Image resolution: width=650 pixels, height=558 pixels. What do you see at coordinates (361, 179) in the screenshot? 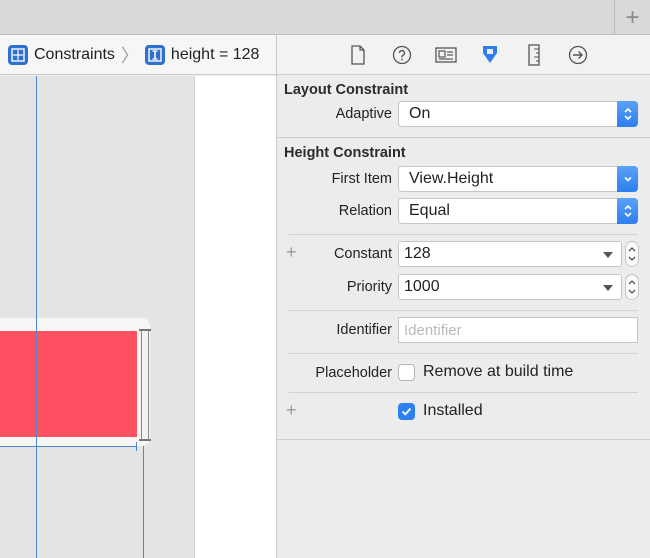
I see `first-item-label: First Item` at bounding box center [361, 179].